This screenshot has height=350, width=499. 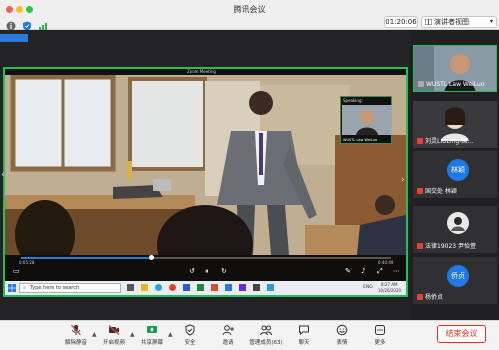 What do you see at coordinates (14, 38) in the screenshot?
I see `share-indicator-tag` at bounding box center [14, 38].